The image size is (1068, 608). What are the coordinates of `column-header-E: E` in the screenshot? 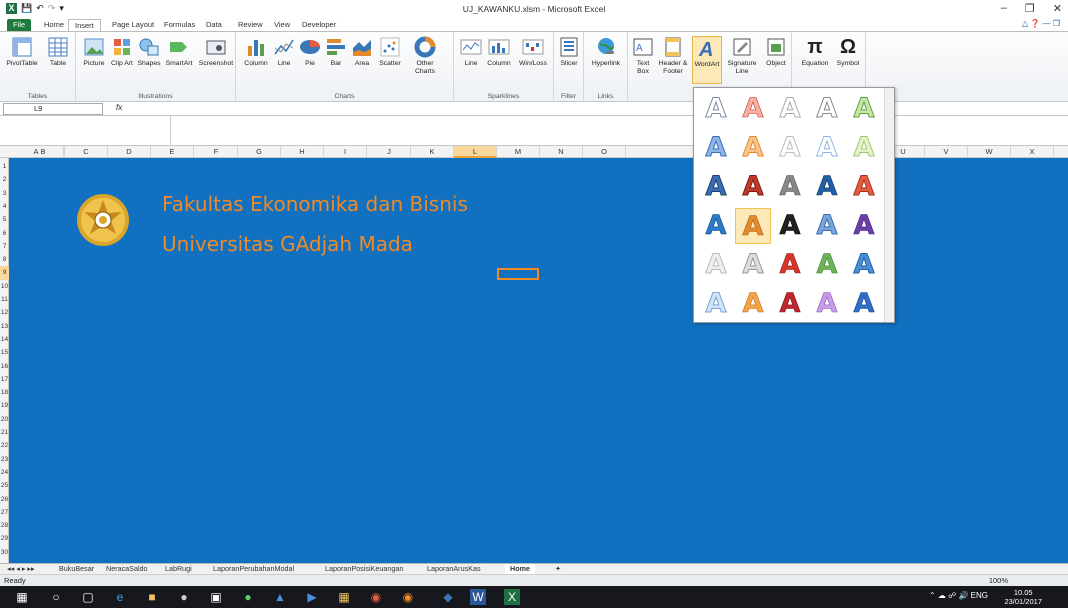 It's located at (172, 152).